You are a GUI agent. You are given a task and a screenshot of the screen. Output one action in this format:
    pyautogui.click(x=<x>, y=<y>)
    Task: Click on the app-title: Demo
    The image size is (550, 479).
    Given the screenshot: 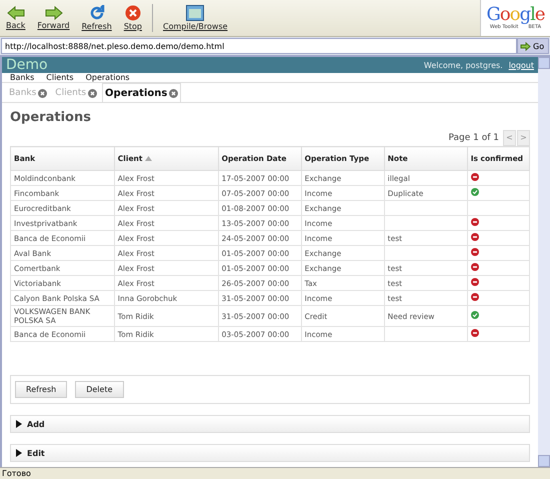 What is the action you would take?
    pyautogui.click(x=27, y=65)
    